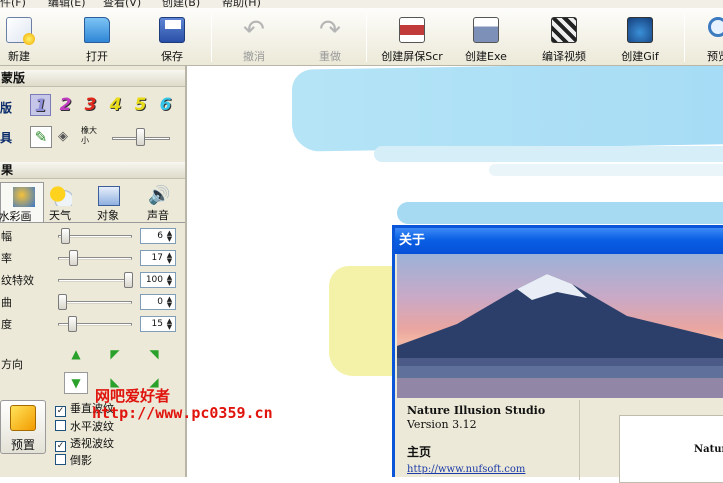 This screenshot has width=723, height=483. Describe the element at coordinates (182, 413) in the screenshot. I see `watermark-url: http://www.pc0359.cn` at that location.